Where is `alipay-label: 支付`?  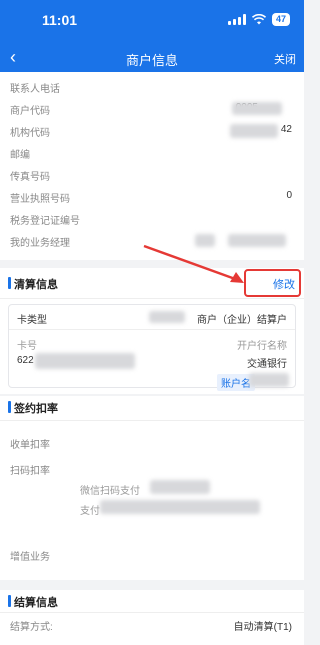 alipay-label: 支付 is located at coordinates (90, 511).